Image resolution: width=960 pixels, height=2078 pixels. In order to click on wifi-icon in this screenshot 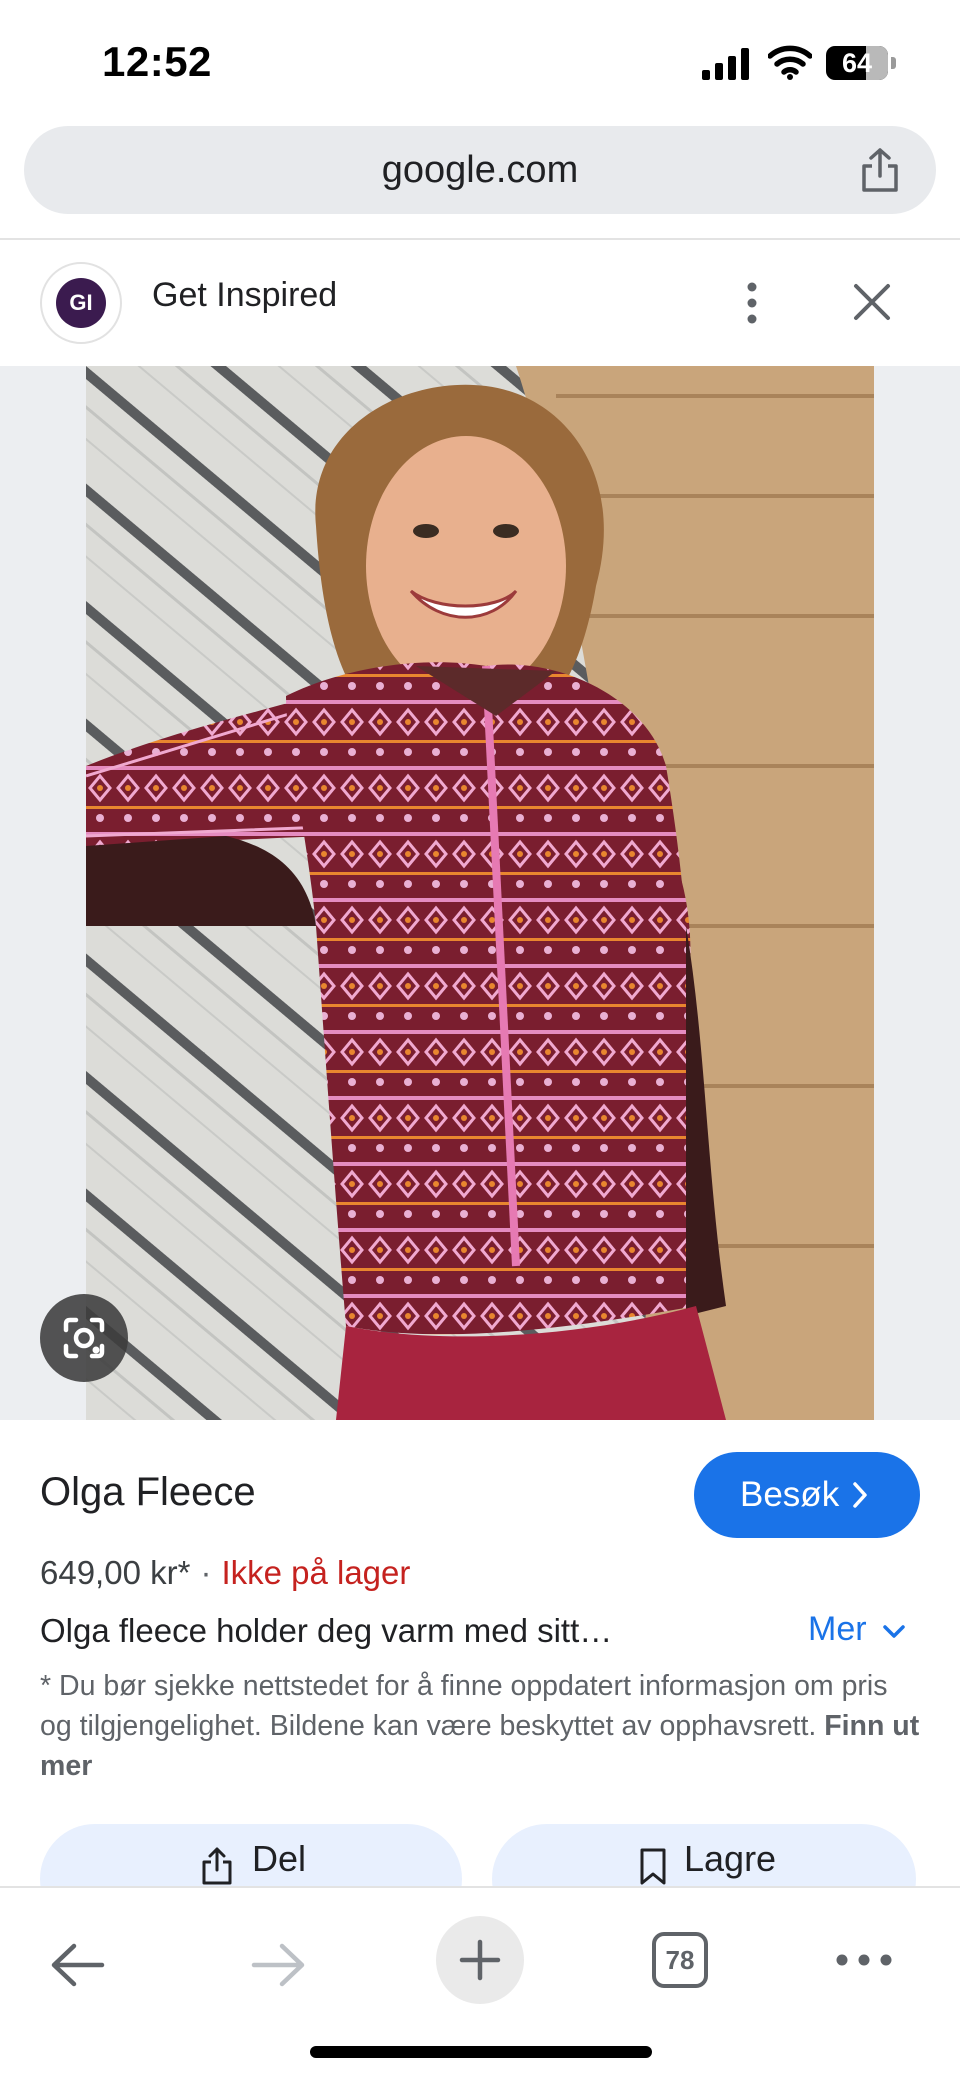, I will do `click(790, 62)`.